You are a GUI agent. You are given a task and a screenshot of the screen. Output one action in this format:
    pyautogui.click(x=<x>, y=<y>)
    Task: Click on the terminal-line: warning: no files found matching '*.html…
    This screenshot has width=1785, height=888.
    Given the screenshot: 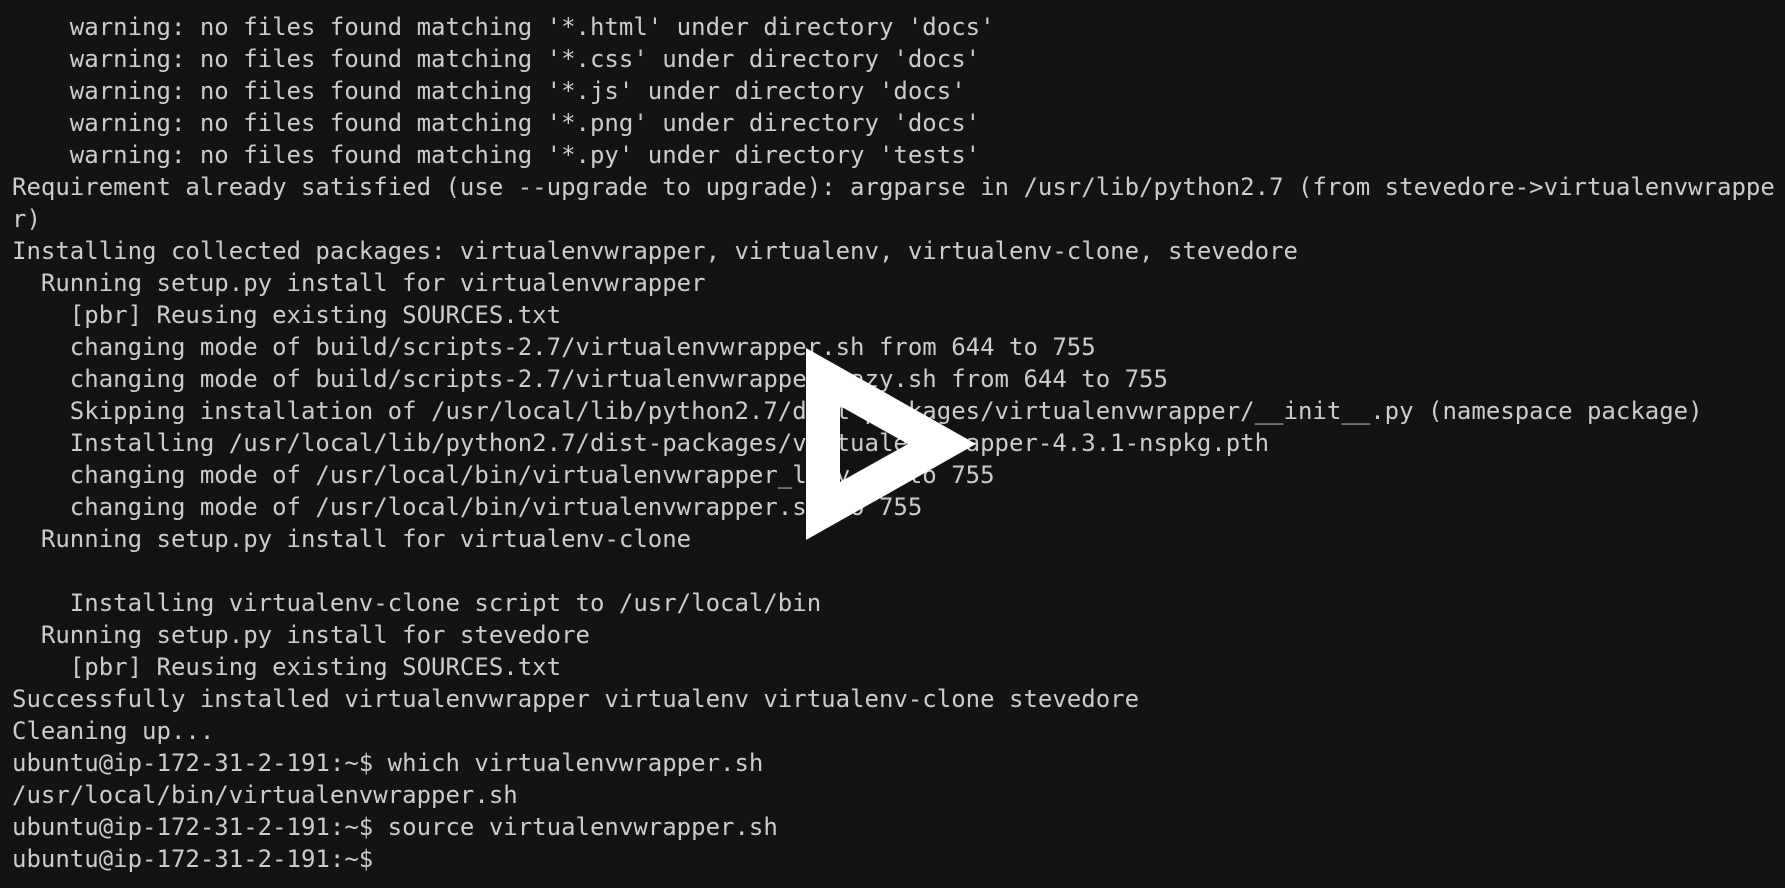 What is the action you would take?
    pyautogui.click(x=503, y=27)
    